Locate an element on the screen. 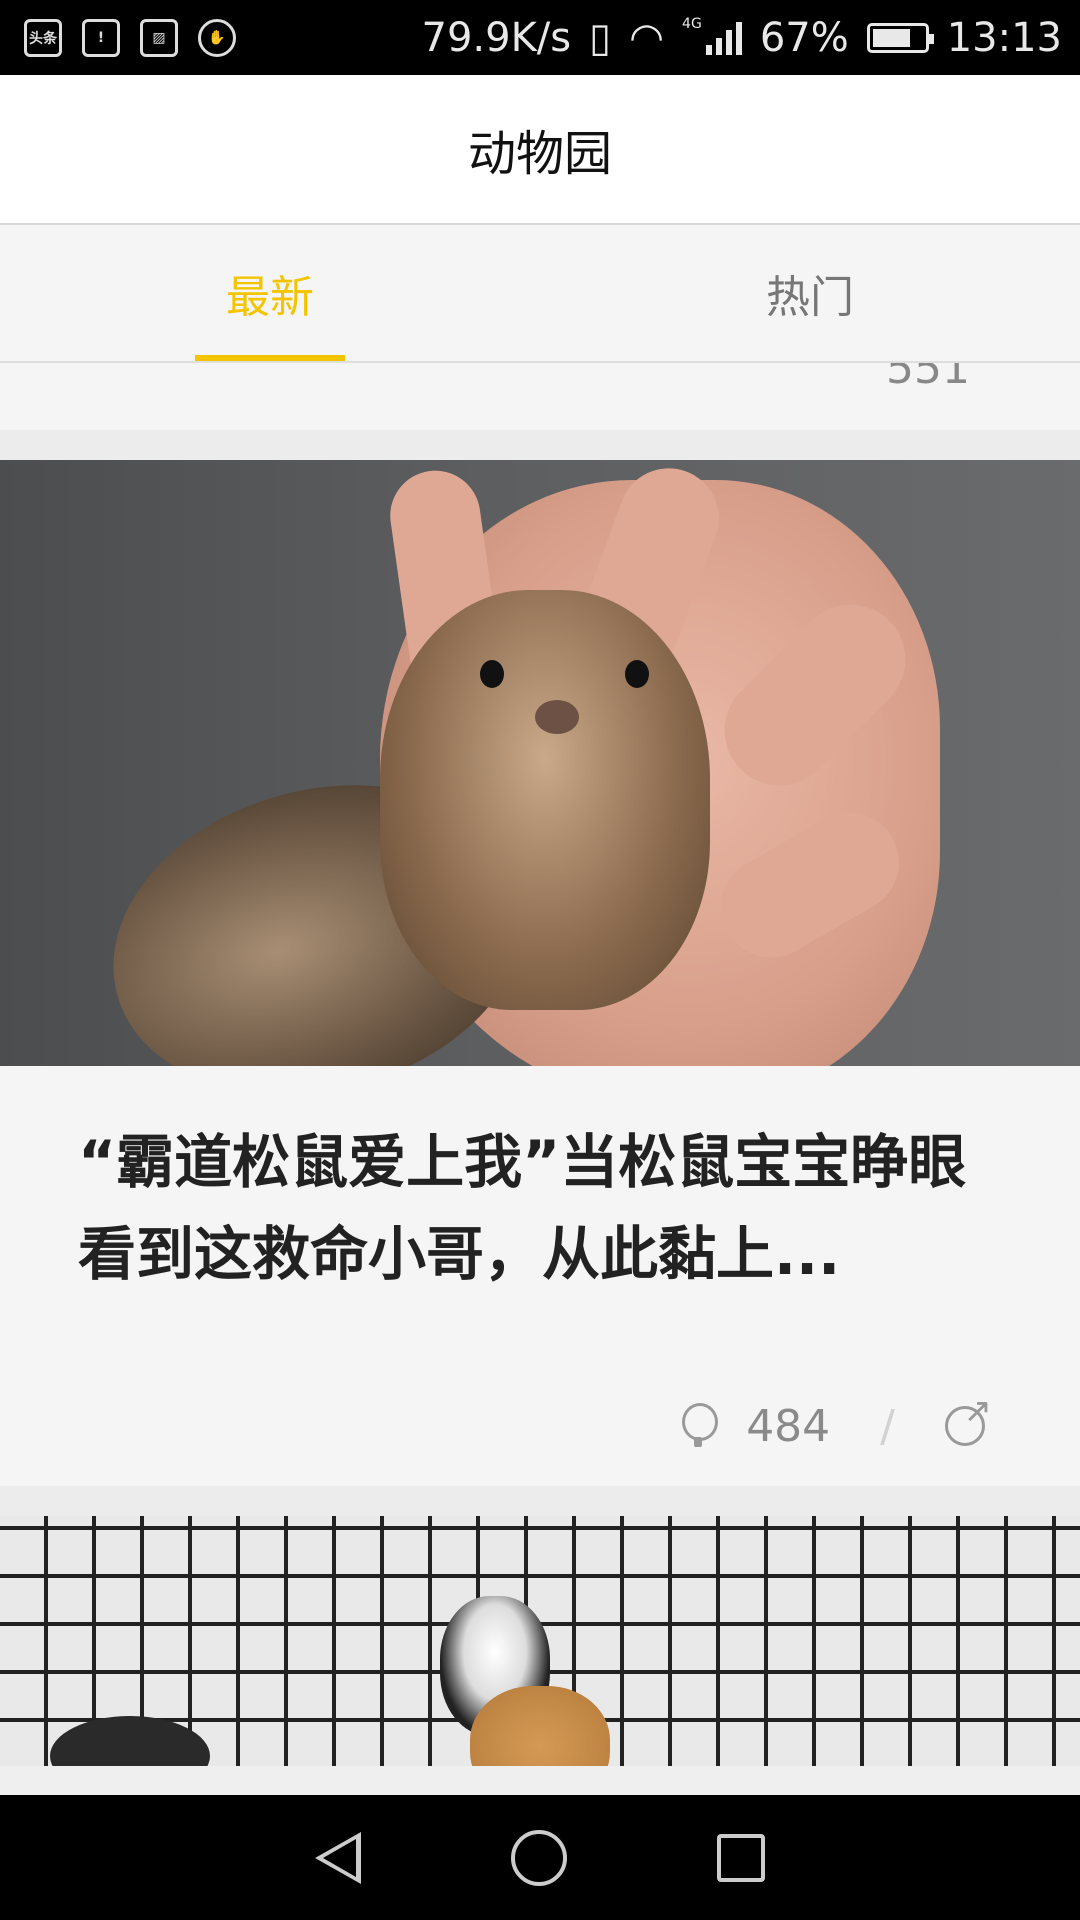 The width and height of the screenshot is (1080, 1920). previous-card-tail: 551 is located at coordinates (540, 396).